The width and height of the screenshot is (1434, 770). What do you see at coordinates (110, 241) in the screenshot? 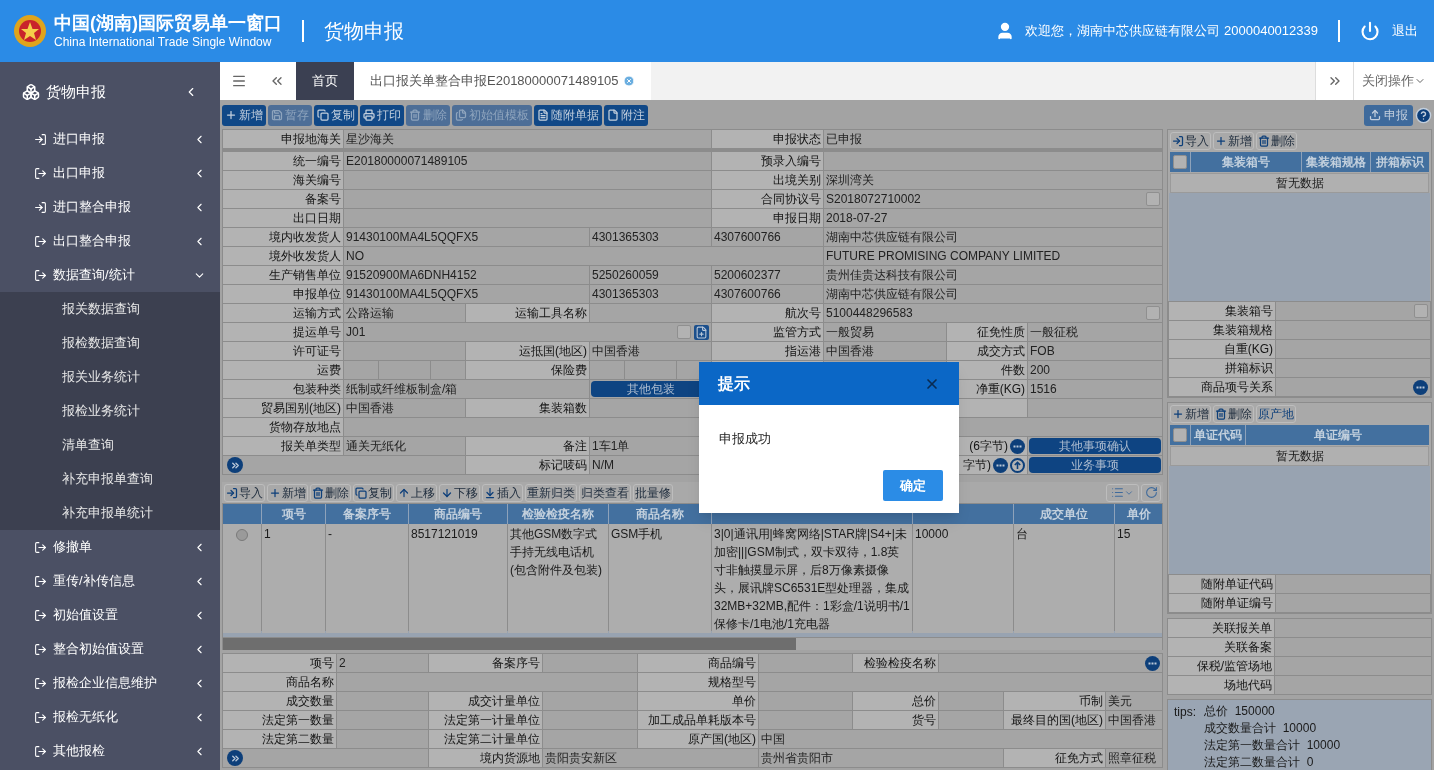
I see `sidebar-item: 出口整合申报` at bounding box center [110, 241].